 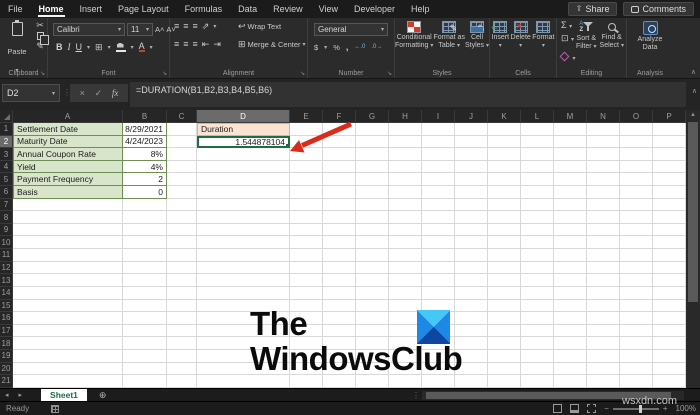 What do you see at coordinates (306, 293) in the screenshot?
I see `cell-E14` at bounding box center [306, 293].